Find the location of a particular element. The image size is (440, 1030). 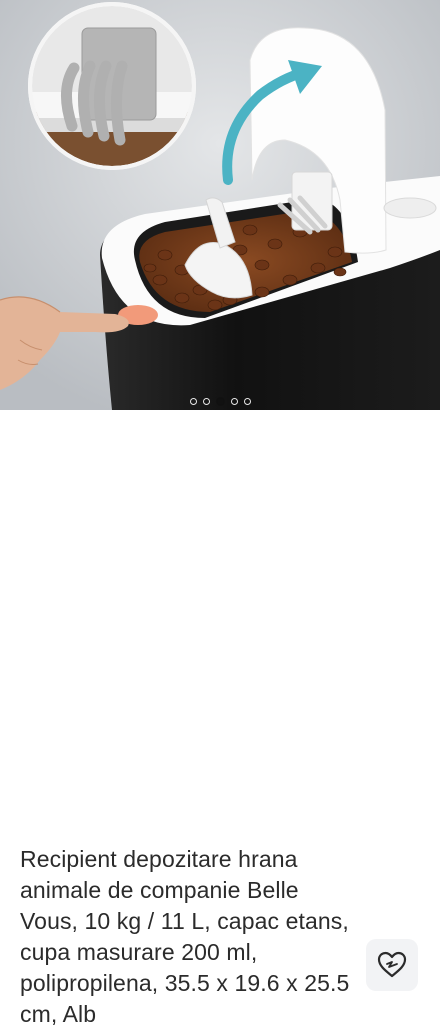

add-to-favorites-button is located at coordinates (392, 965).